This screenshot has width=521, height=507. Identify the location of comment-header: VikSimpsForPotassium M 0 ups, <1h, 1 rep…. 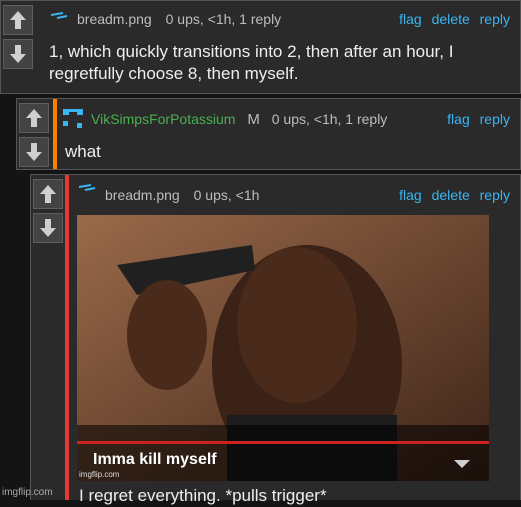
(239, 119).